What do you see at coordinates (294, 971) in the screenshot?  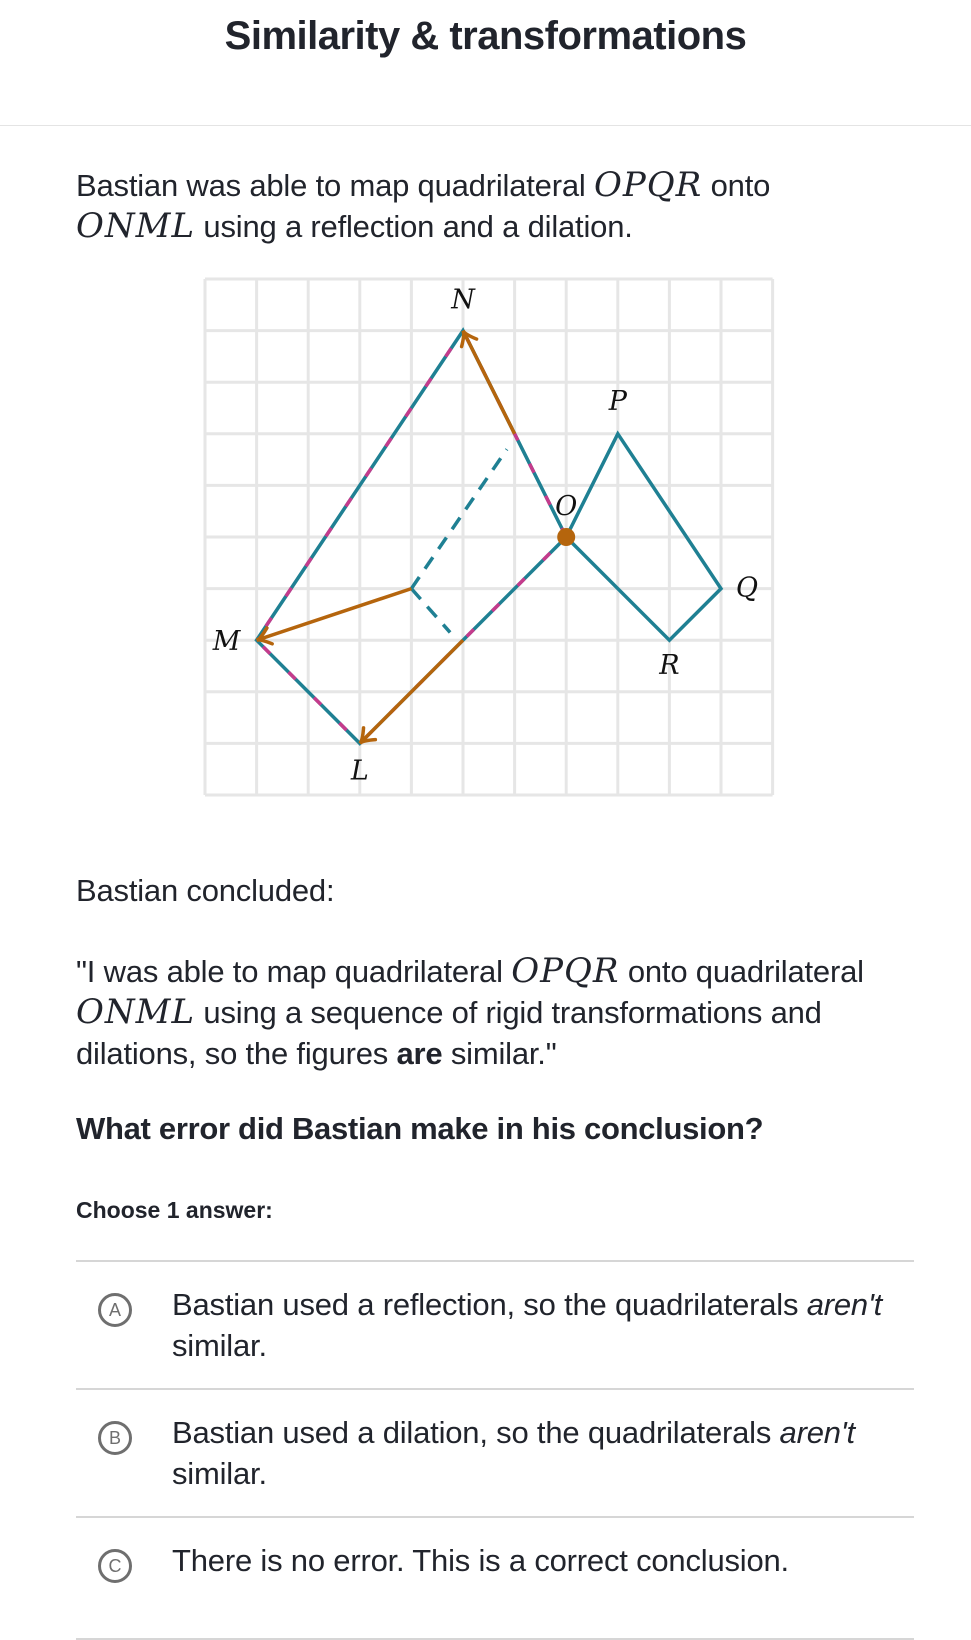 I see `quote-text: "I was able to map quadrilateral` at bounding box center [294, 971].